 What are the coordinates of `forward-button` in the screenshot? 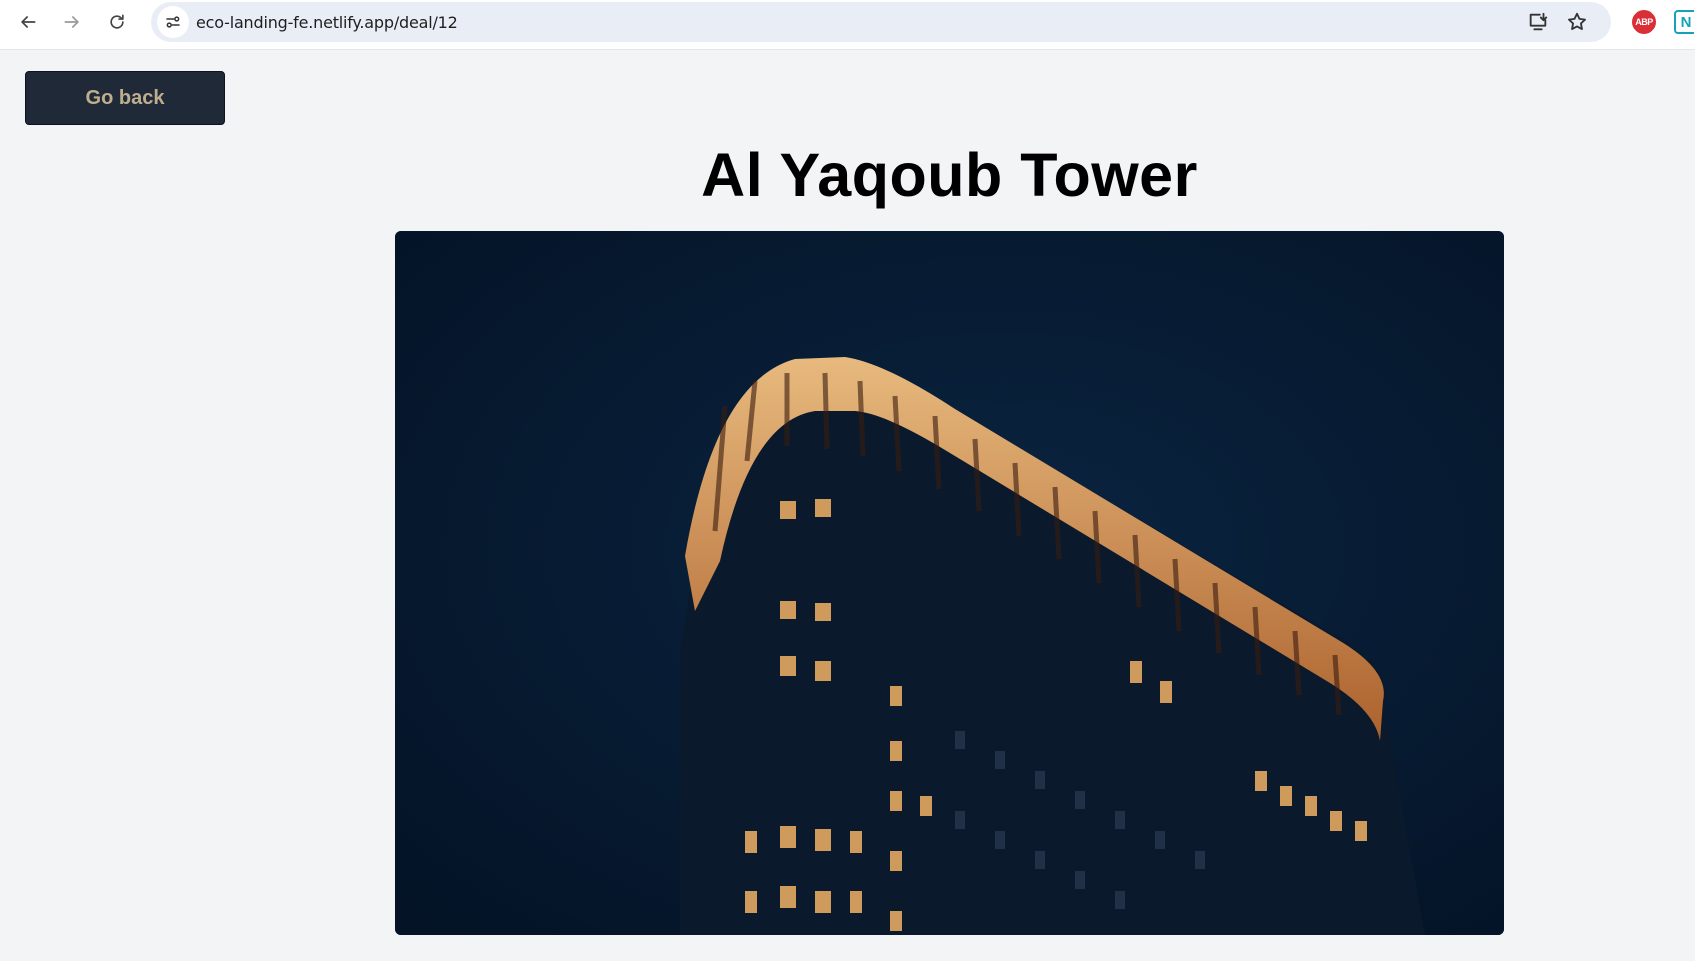 It's located at (72, 22).